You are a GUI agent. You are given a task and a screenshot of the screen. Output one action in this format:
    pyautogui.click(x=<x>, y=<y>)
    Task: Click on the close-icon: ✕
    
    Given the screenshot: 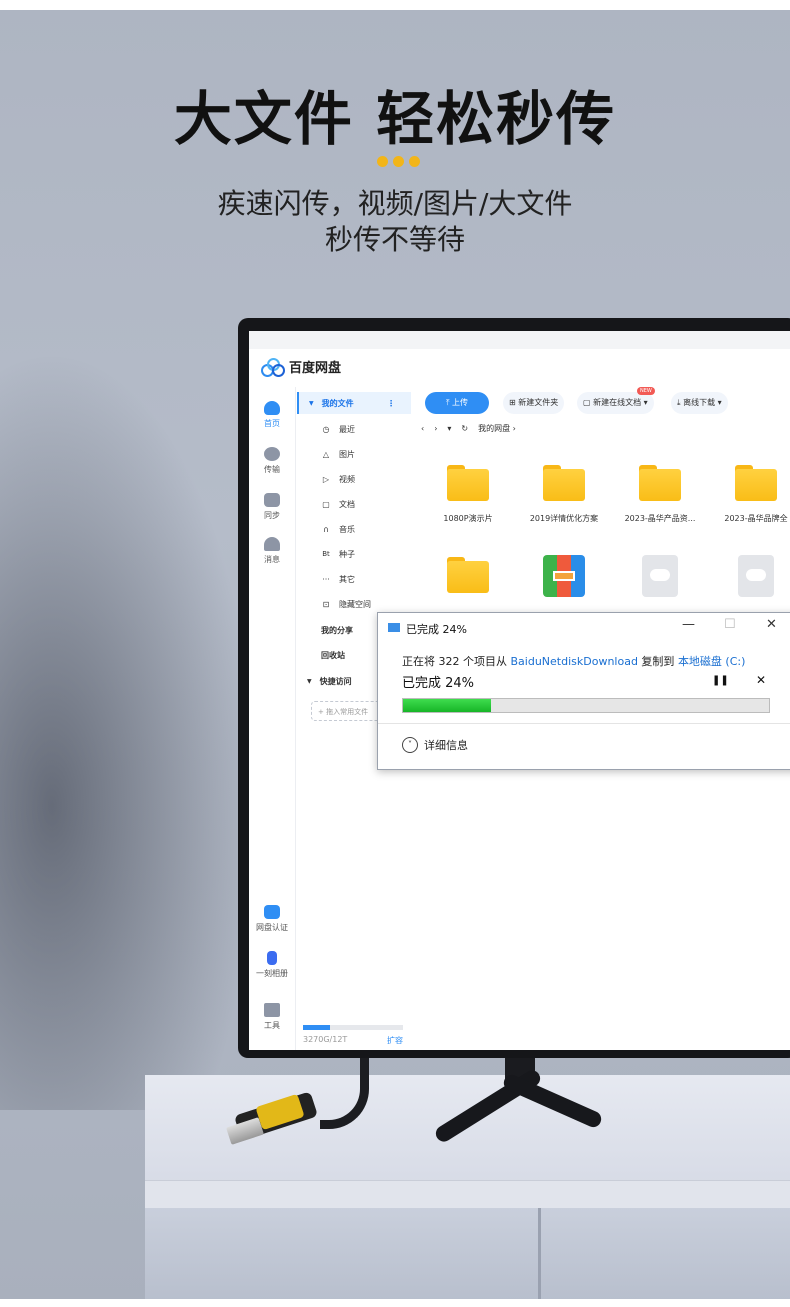 What is the action you would take?
    pyautogui.click(x=771, y=624)
    